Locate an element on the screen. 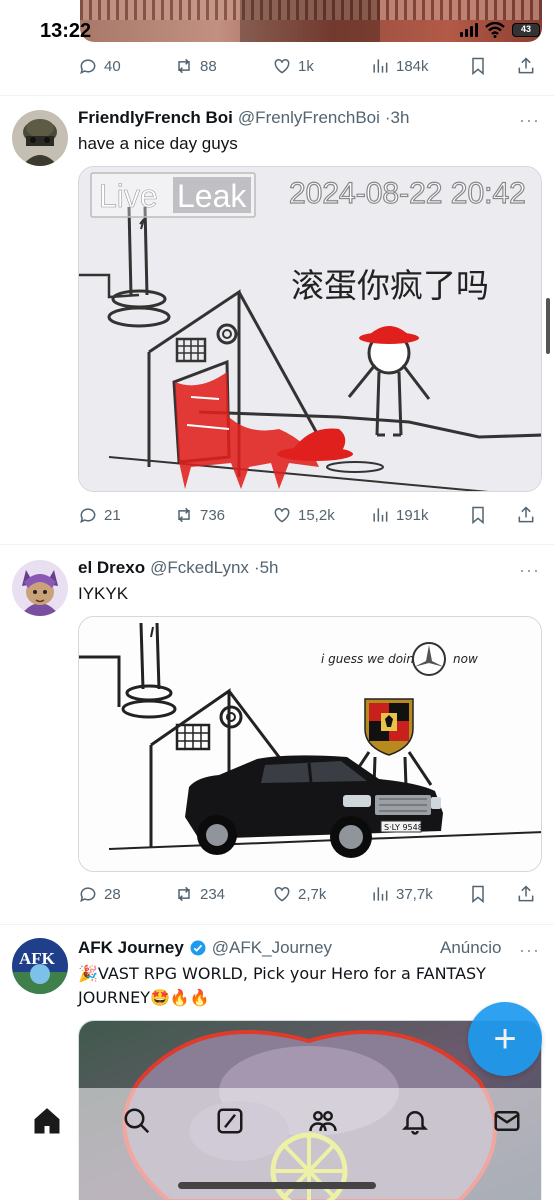  scroll-indicator is located at coordinates (548, 326).